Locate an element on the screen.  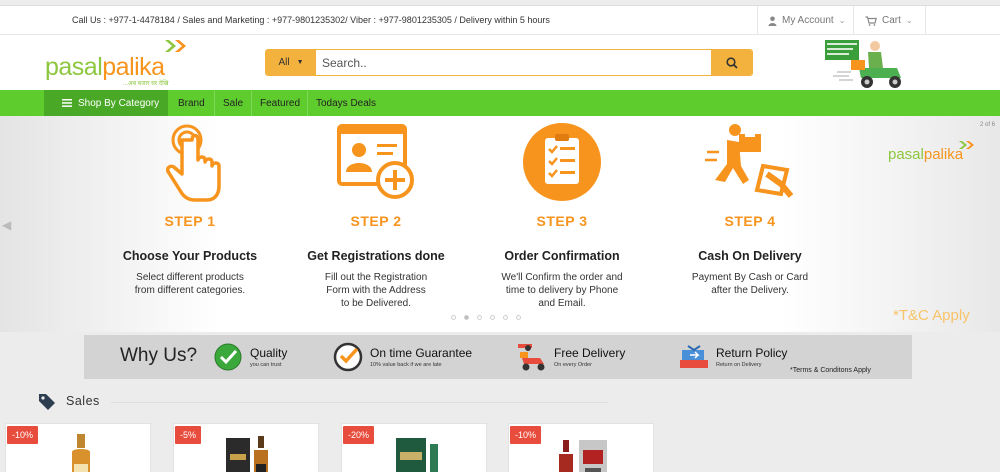
my-account-label: My Account is located at coordinates (808, 20).